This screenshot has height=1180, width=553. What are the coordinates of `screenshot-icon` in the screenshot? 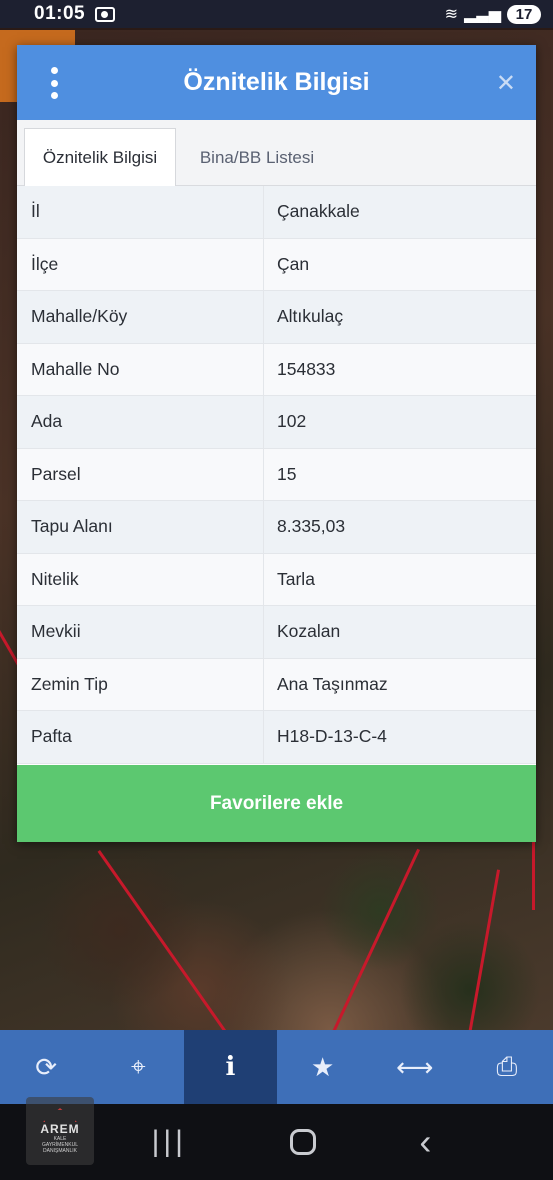 It's located at (105, 14).